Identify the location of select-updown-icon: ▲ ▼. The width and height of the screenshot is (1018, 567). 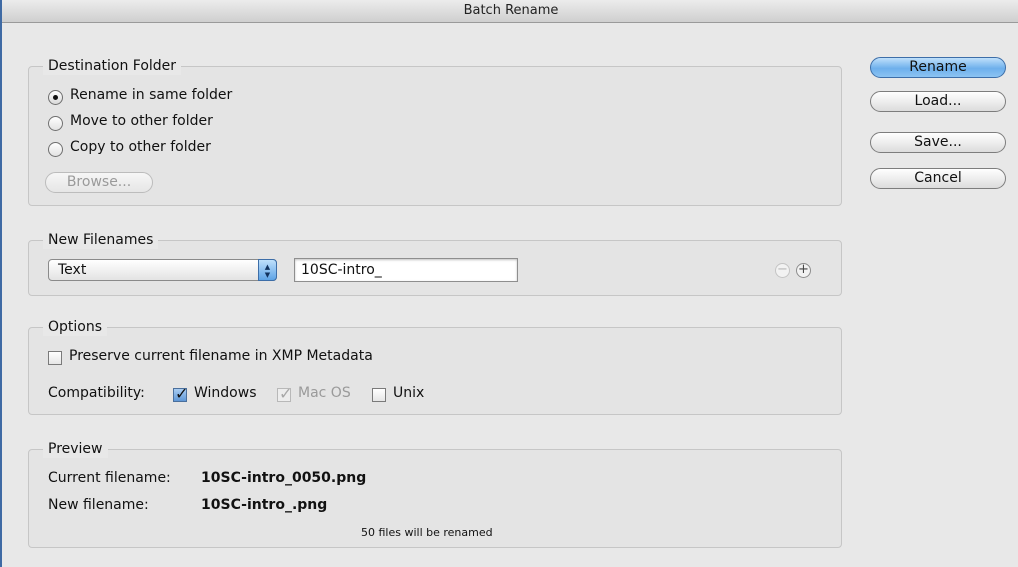
(267, 270).